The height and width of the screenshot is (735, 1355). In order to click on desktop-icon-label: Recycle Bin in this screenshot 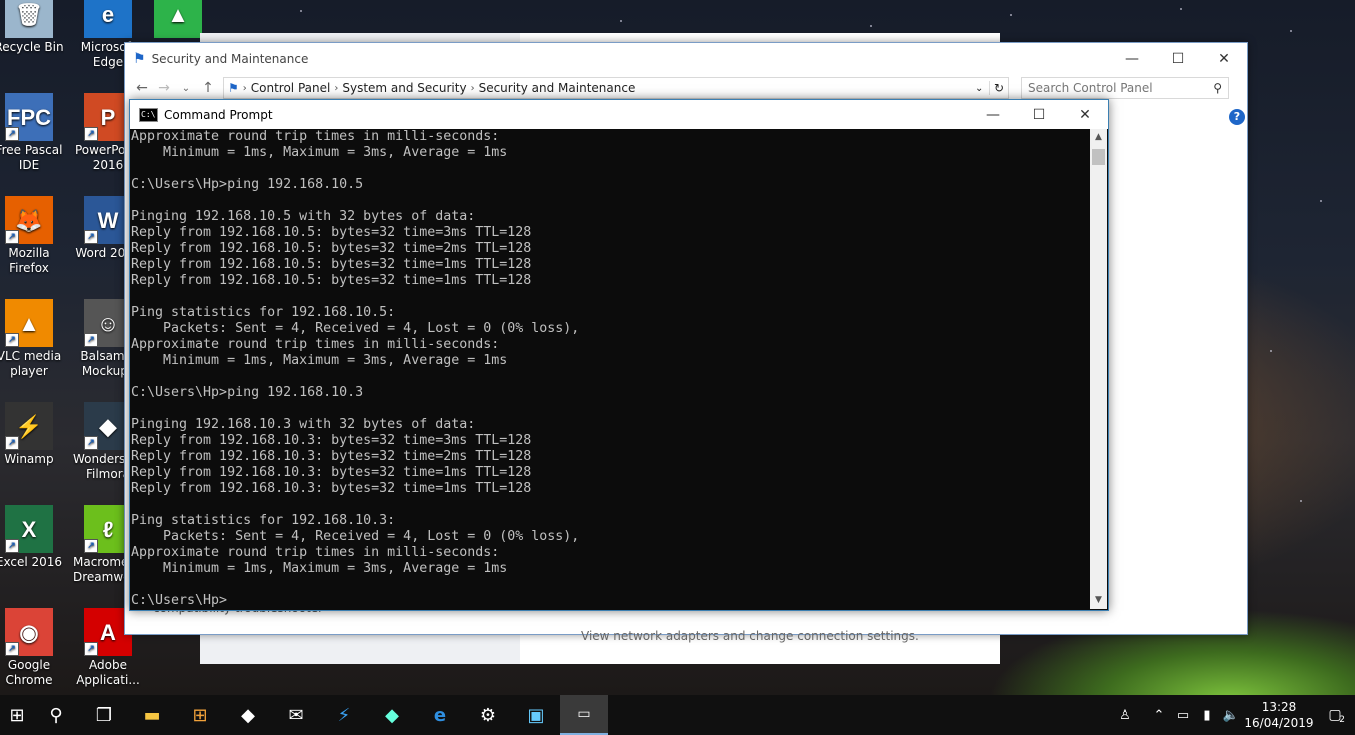, I will do `click(32, 47)`.